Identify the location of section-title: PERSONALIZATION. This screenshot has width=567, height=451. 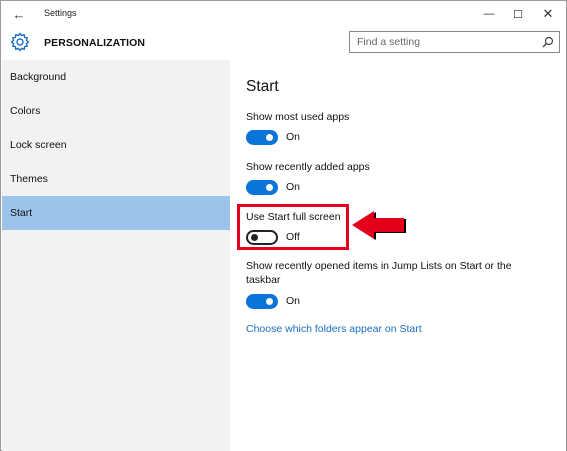
(95, 43).